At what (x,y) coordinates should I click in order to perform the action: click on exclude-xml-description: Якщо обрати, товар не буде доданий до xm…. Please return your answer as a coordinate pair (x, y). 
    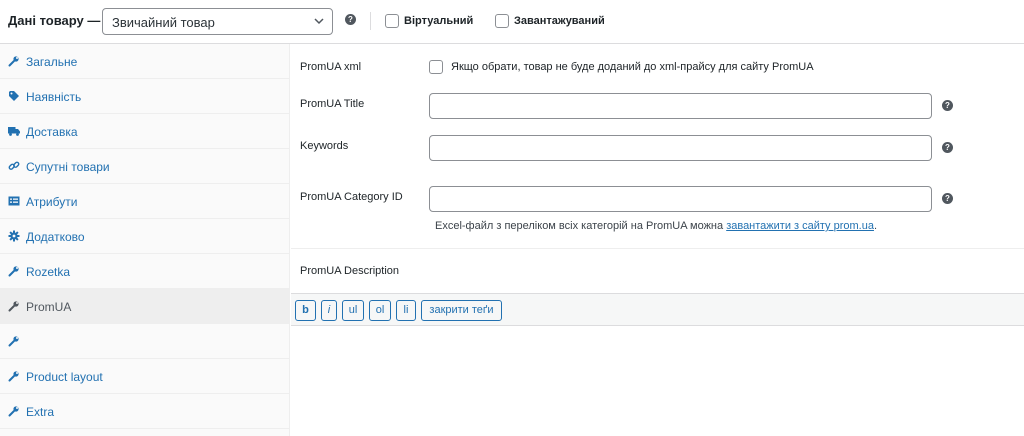
    Looking at the image, I should click on (632, 67).